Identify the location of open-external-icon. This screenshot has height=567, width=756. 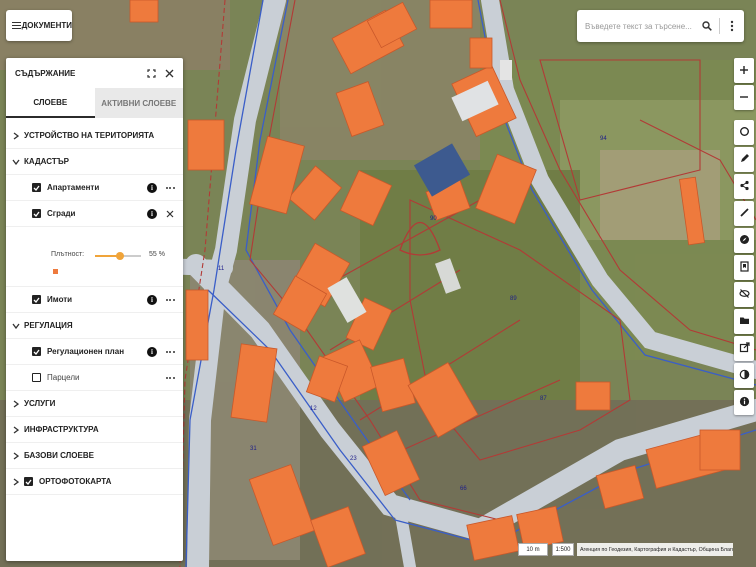
(744, 348).